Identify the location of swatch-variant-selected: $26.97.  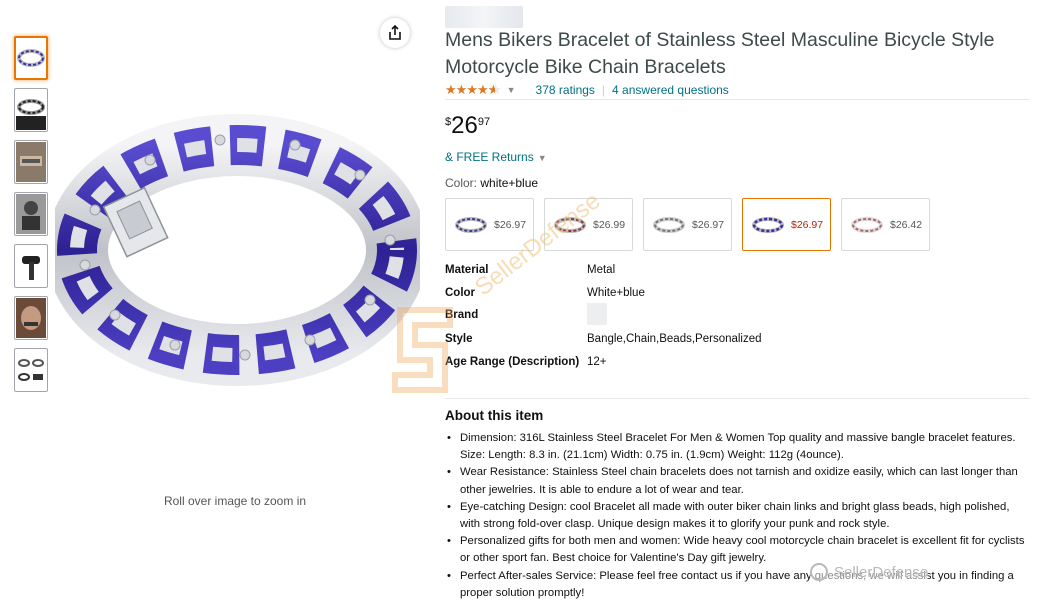
(786, 224).